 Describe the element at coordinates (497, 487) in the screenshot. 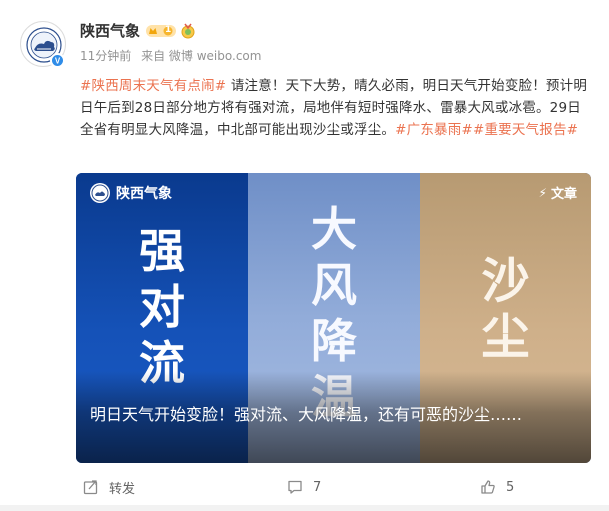

I see `like-button: 5` at that location.